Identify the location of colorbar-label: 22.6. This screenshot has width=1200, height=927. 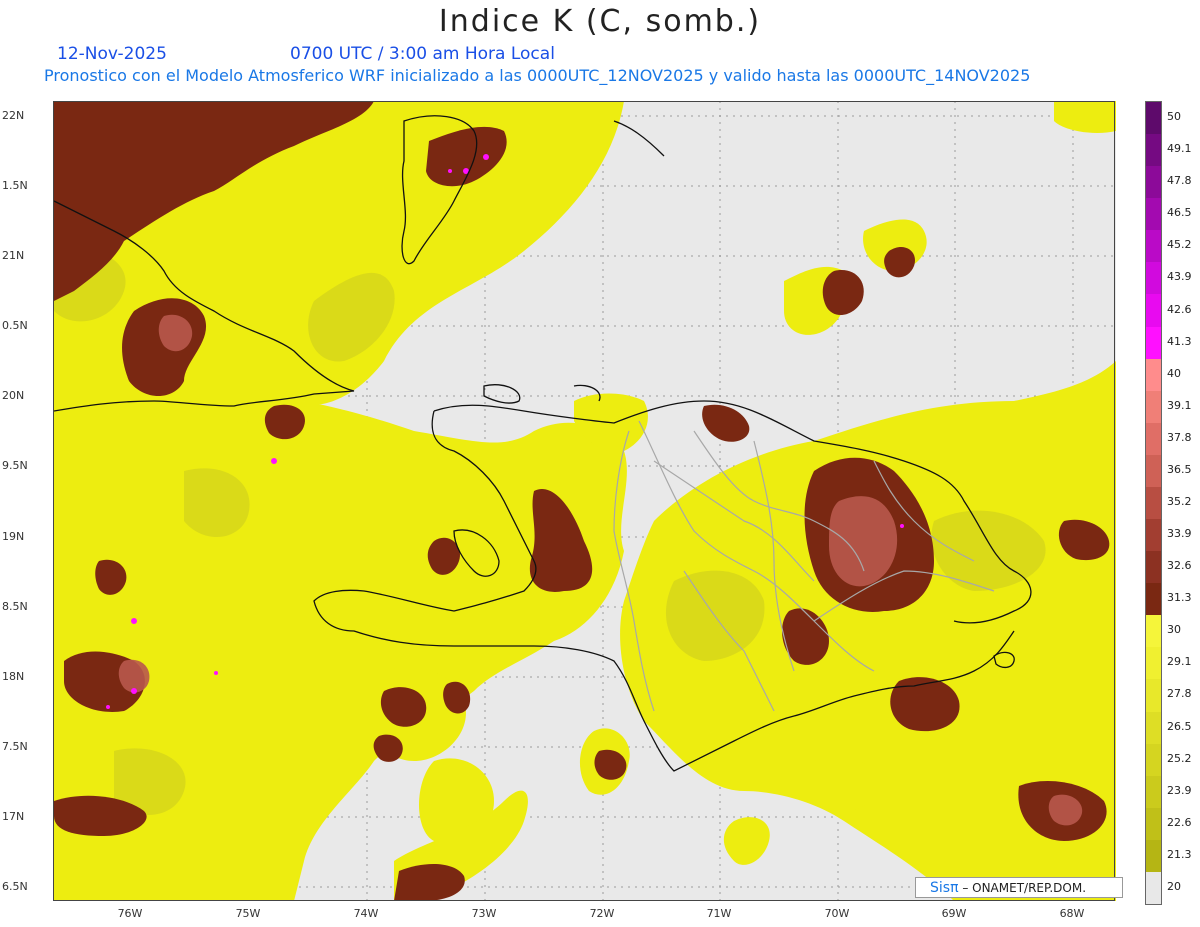
(1179, 822).